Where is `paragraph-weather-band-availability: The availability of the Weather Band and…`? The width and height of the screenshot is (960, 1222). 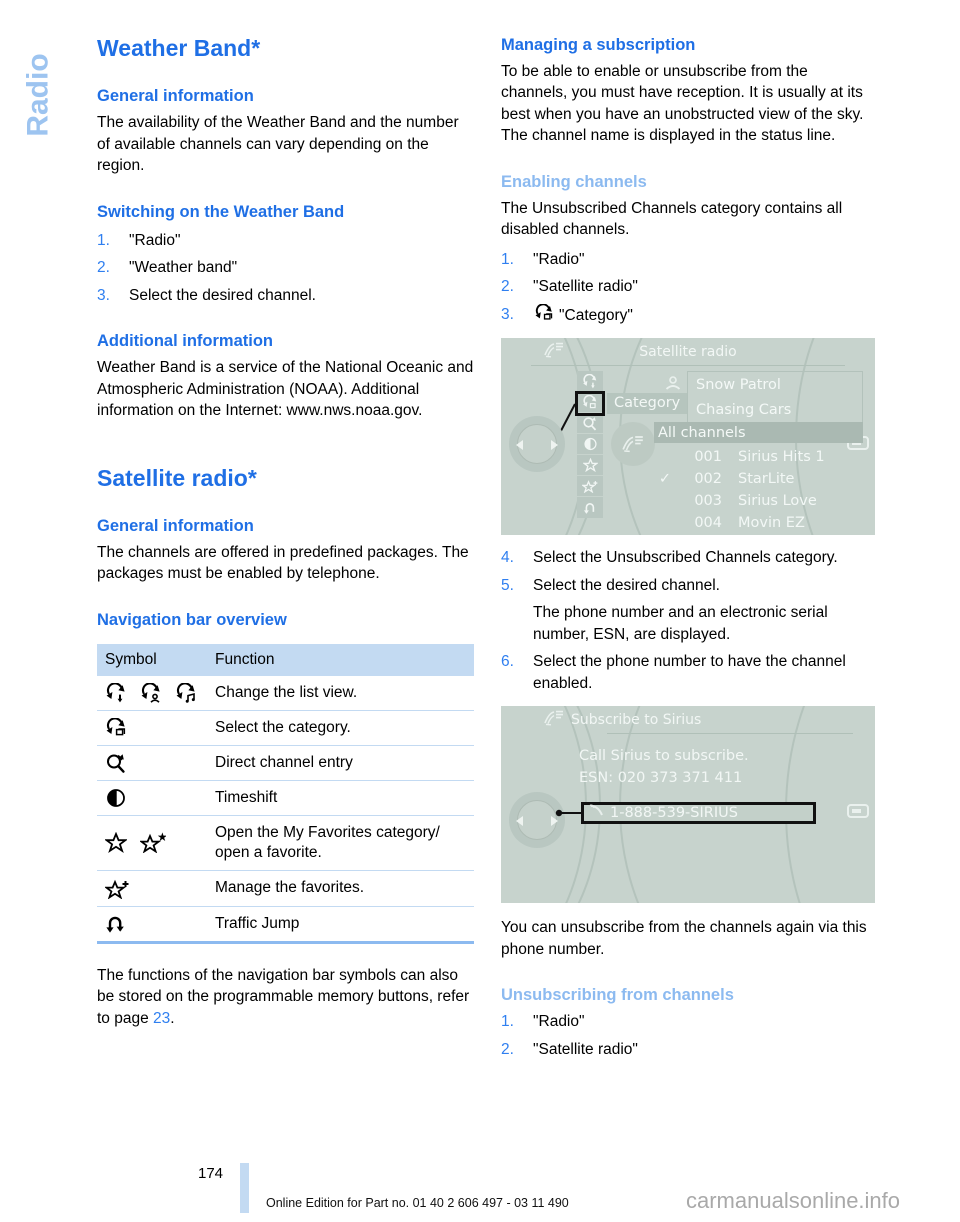
paragraph-weather-band-availability: The availability of the Weather Band and… is located at coordinates (278, 144).